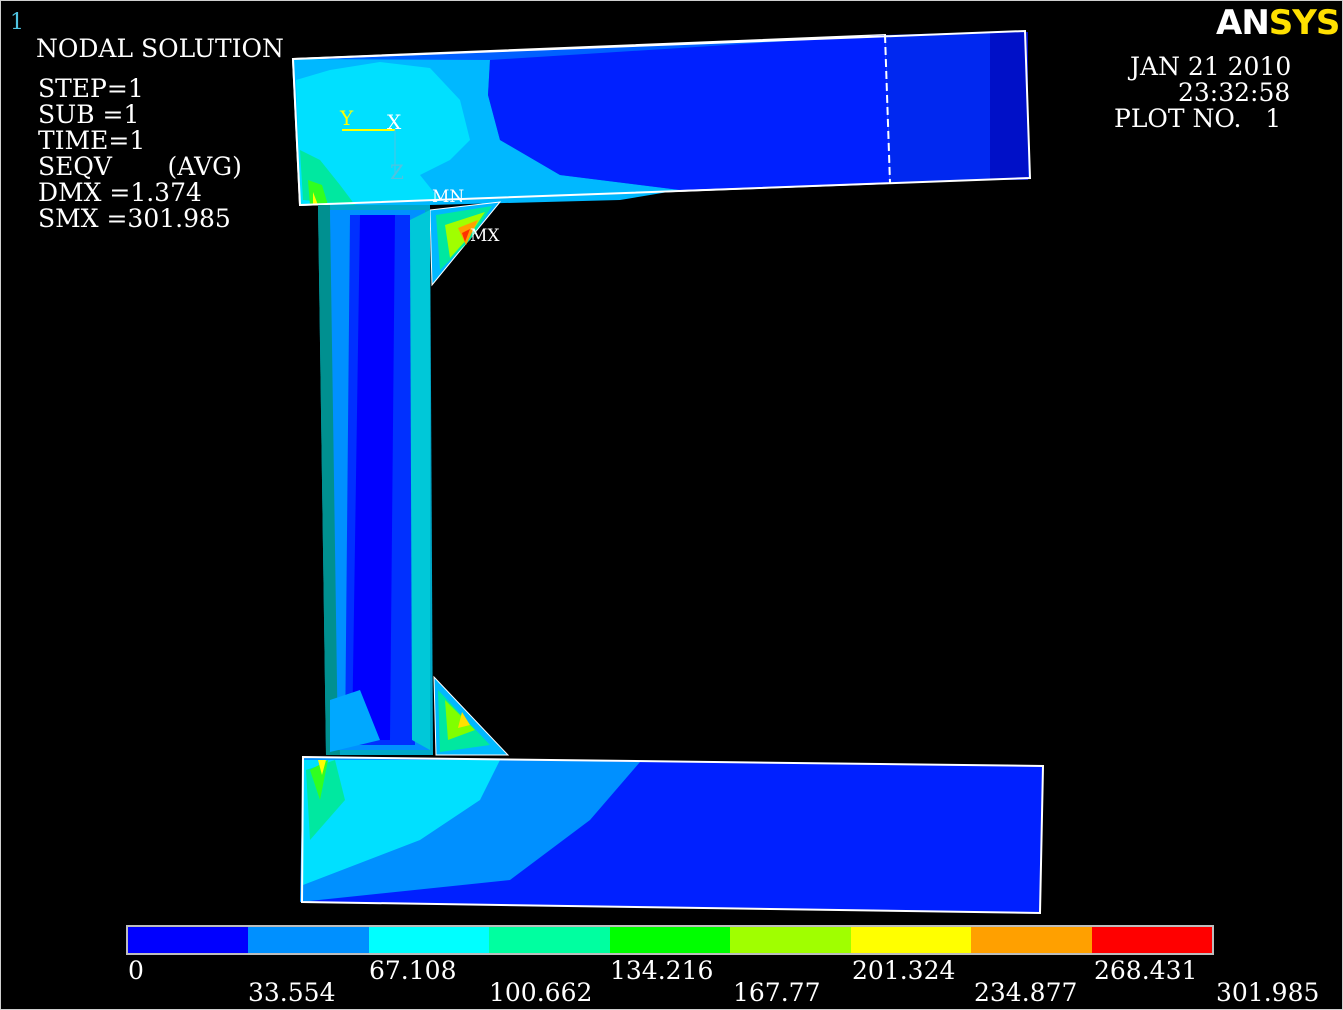 Image resolution: width=1343 pixels, height=1010 pixels. I want to click on plot-date: JAN 21 2010, so click(1211, 66).